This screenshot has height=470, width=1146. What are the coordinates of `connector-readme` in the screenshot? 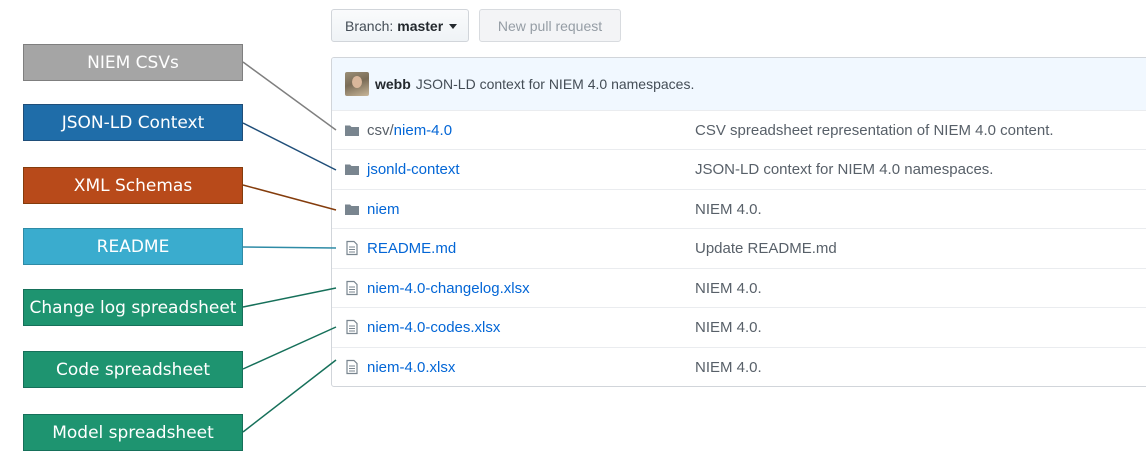 It's located at (289, 247).